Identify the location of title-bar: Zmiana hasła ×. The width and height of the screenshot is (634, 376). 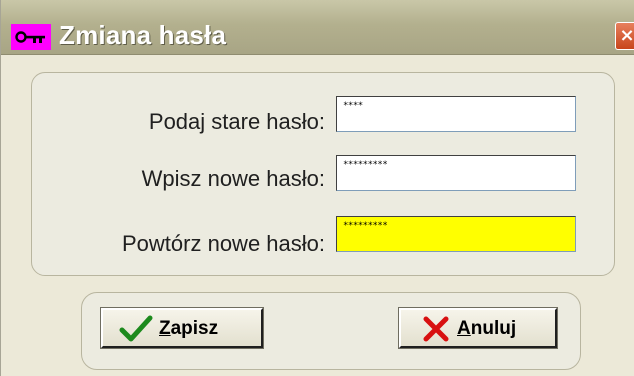
(317, 27).